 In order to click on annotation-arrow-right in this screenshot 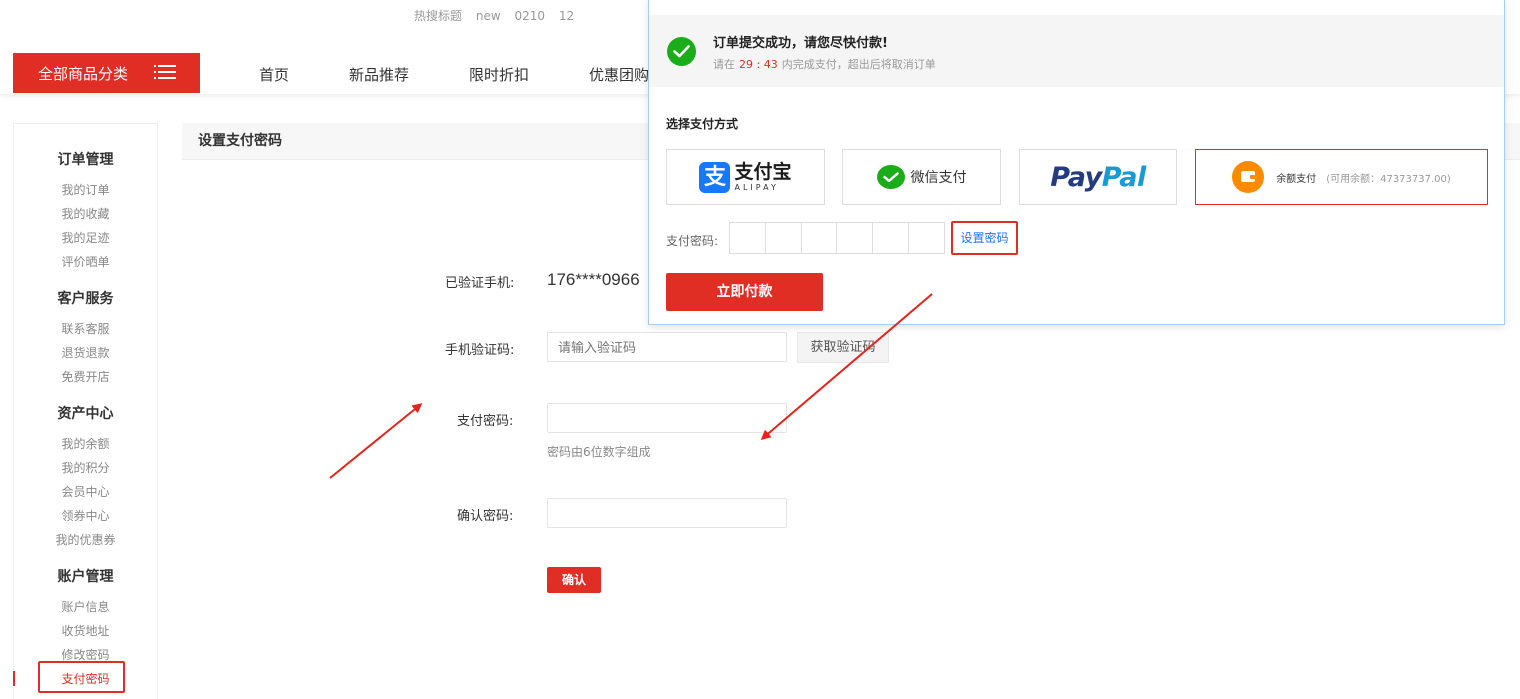, I will do `click(846, 366)`.